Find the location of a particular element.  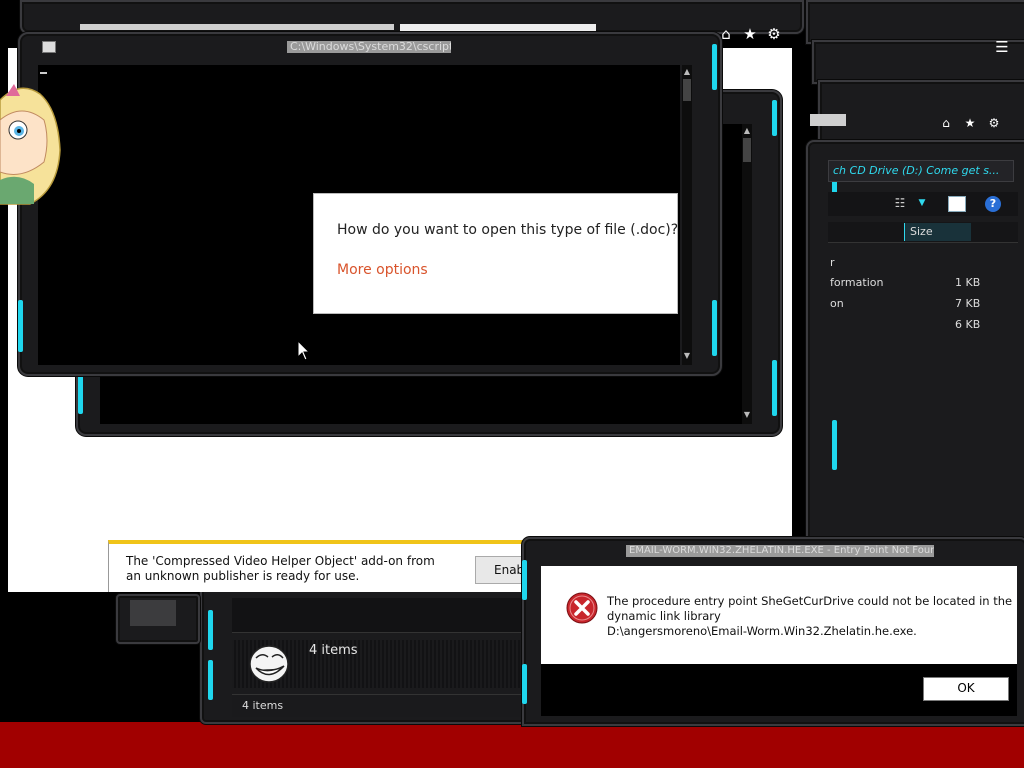

list-item-name: formation is located at coordinates (857, 282).